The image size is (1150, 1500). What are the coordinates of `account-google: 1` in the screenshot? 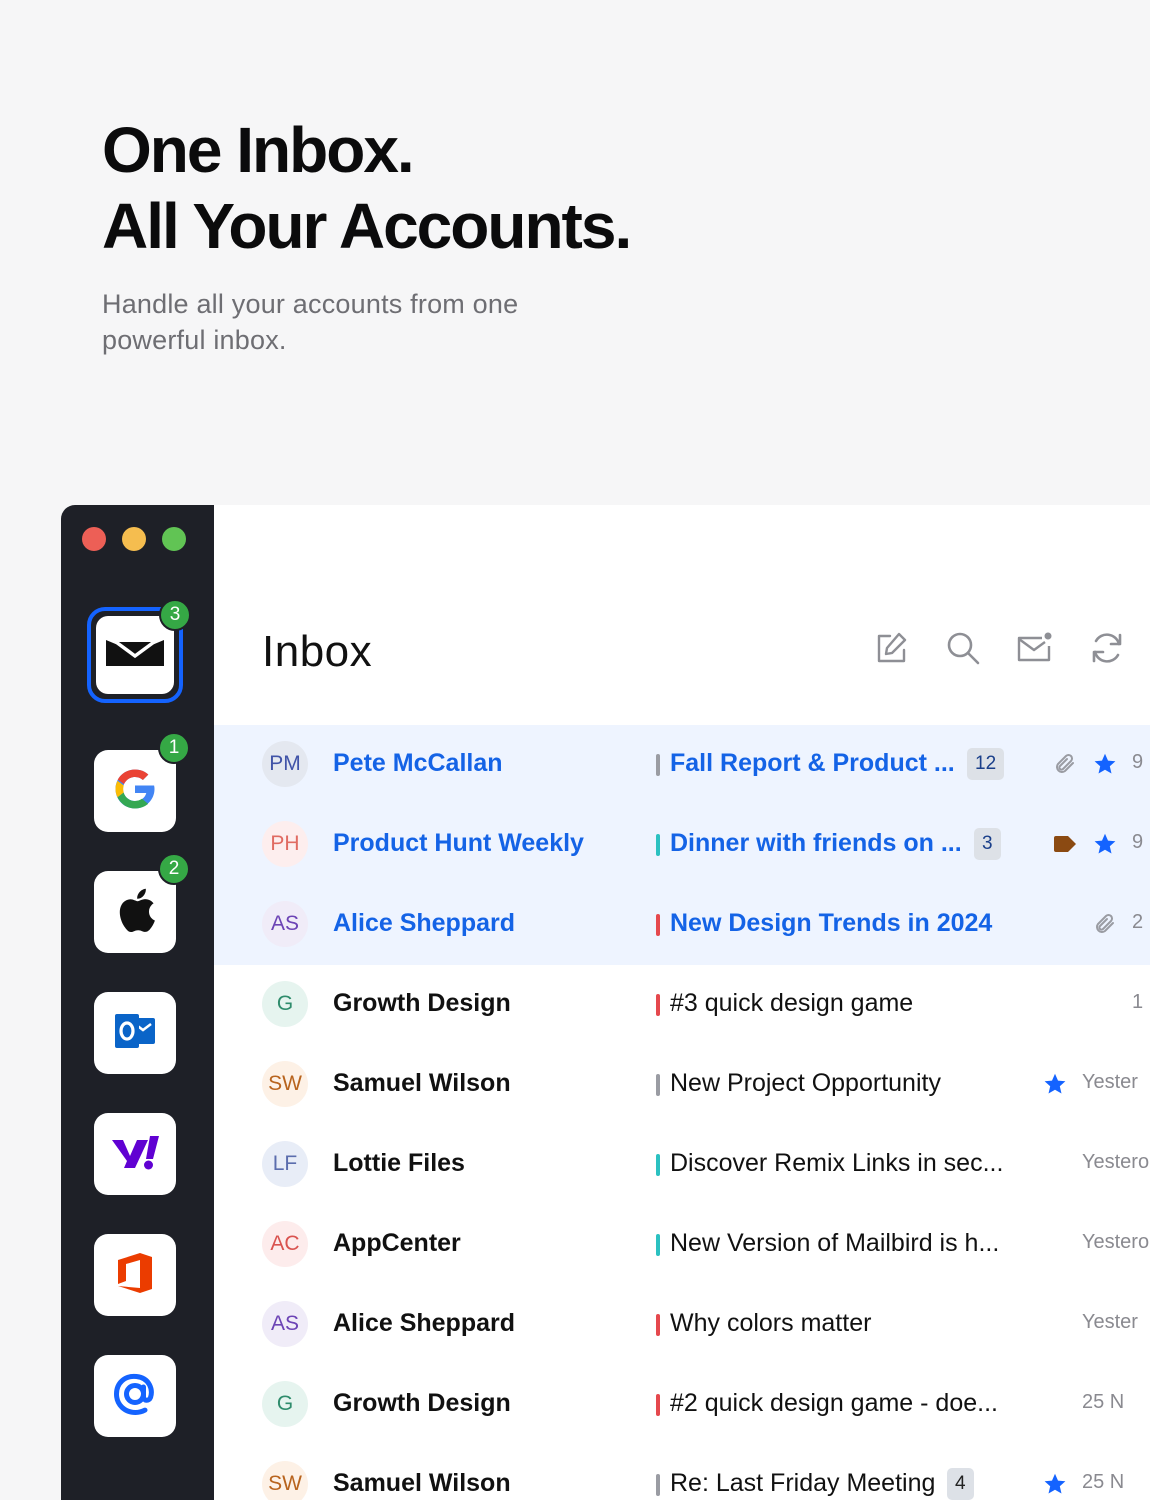 It's located at (142, 782).